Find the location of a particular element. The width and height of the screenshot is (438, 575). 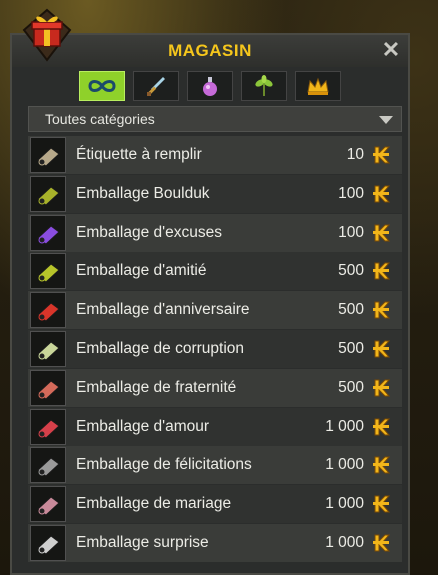

list-item: Emballage d'excuses 100 is located at coordinates (215, 232).